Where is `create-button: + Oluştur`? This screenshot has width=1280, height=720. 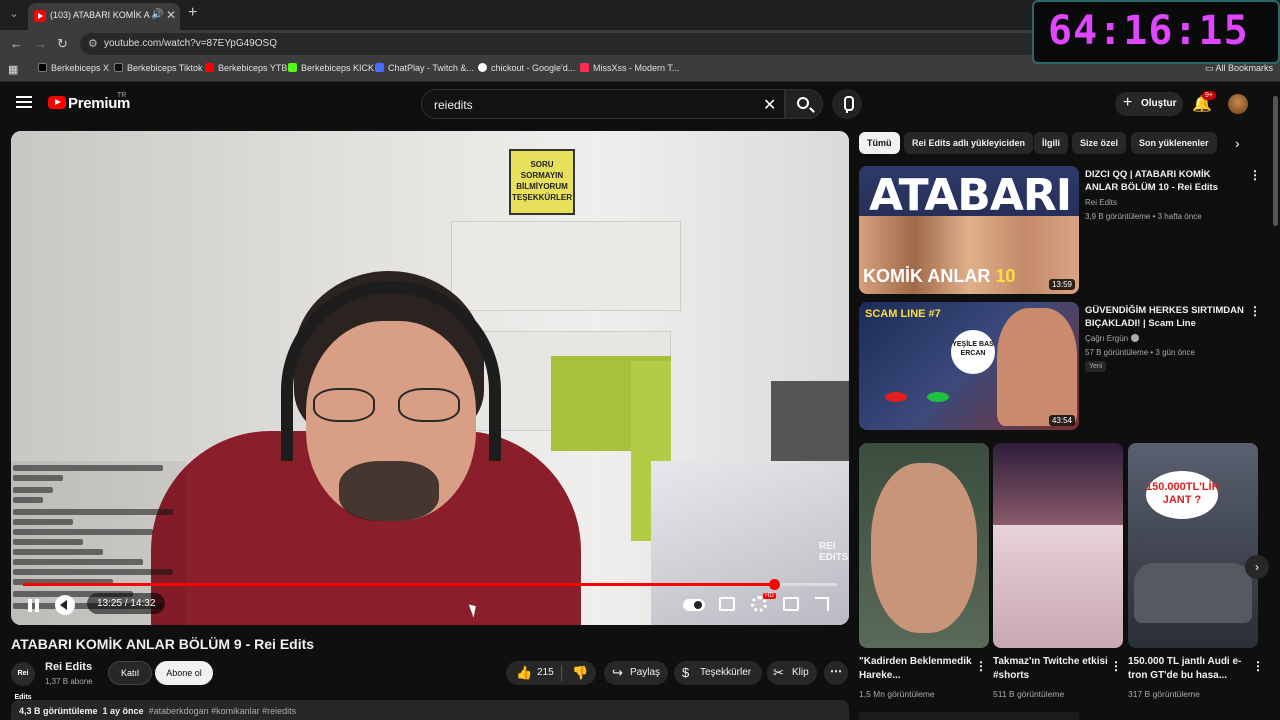
create-button: + Oluştur is located at coordinates (1149, 104).